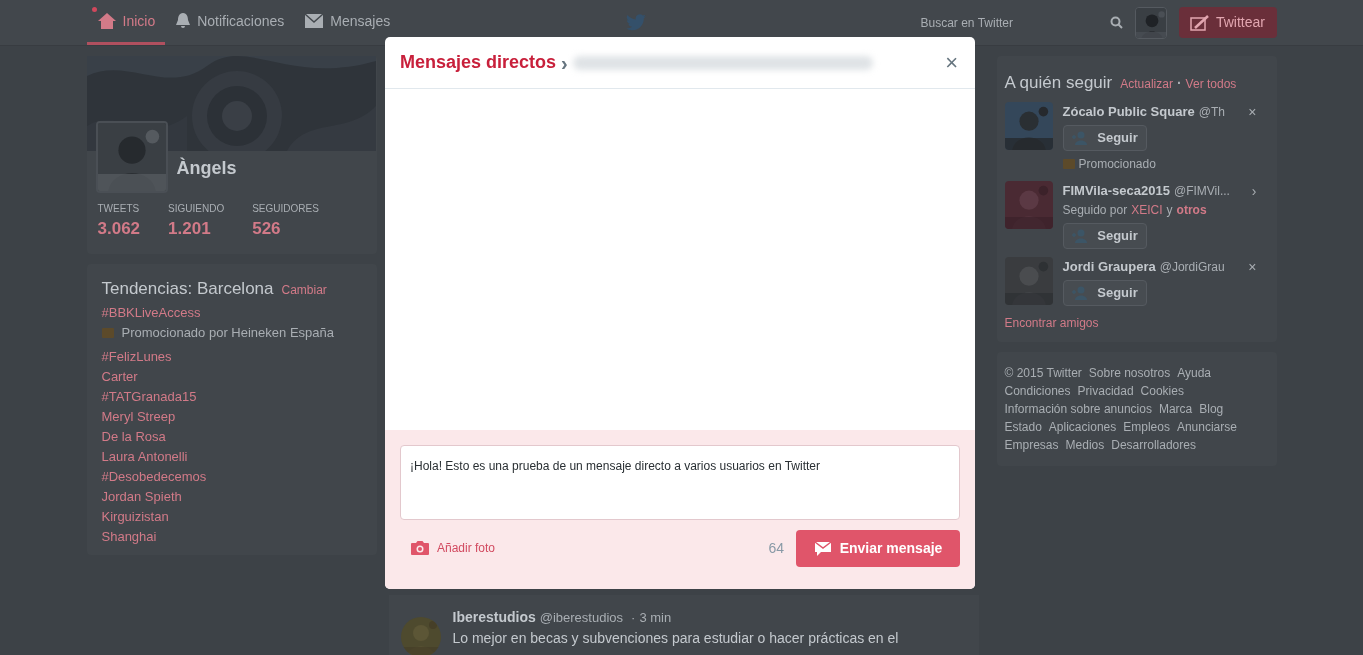 The width and height of the screenshot is (1363, 655). I want to click on tweet-handle: @iberestudios, so click(581, 618).